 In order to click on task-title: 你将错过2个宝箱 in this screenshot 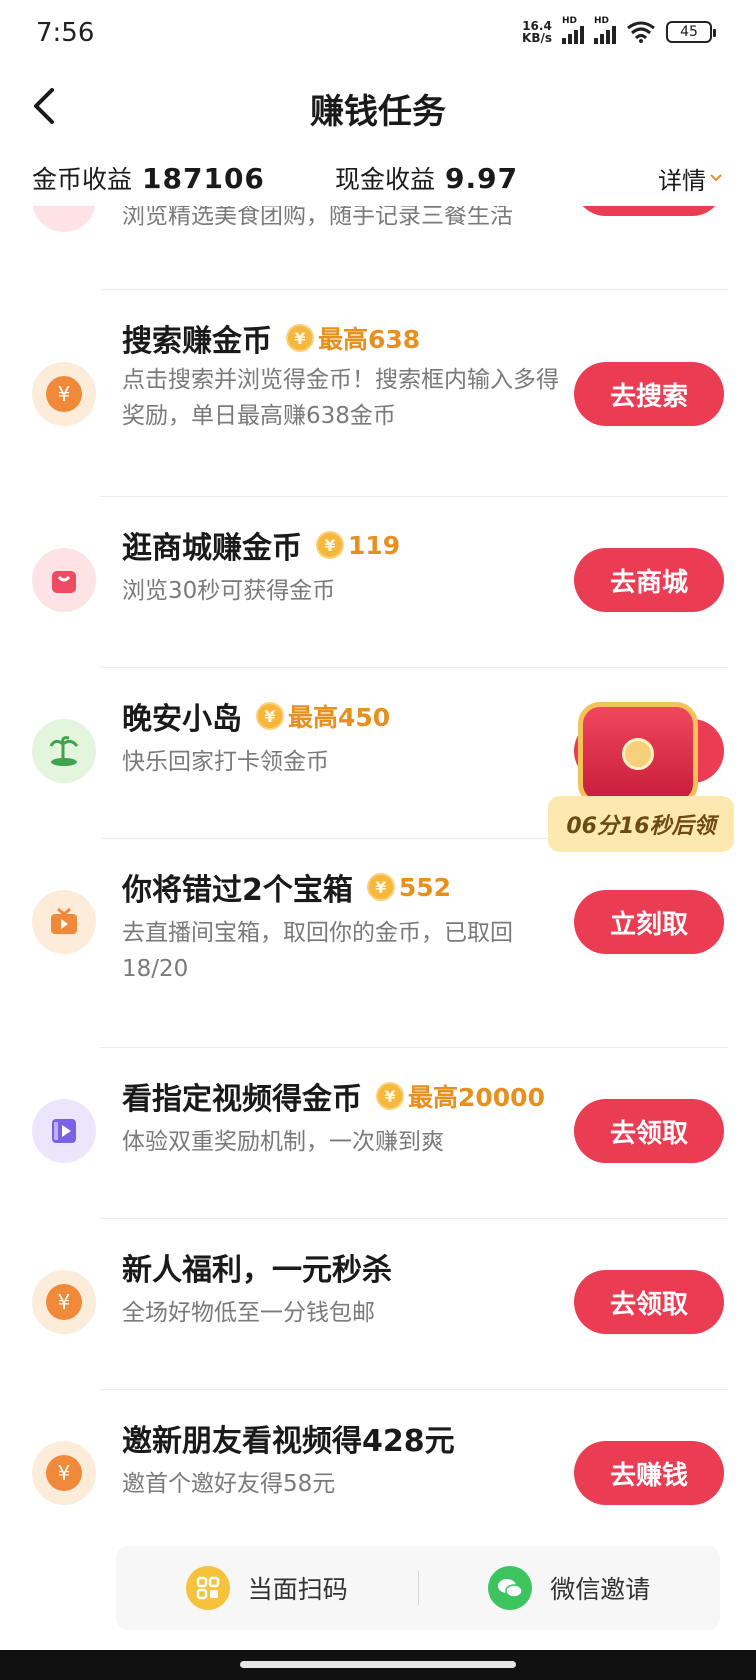, I will do `click(237, 890)`.